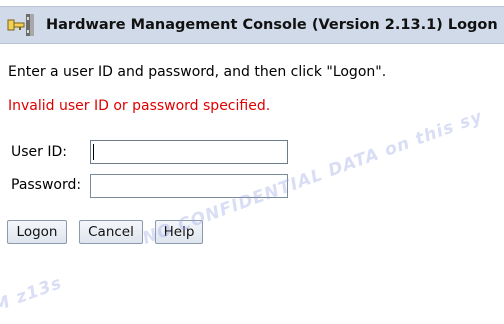  What do you see at coordinates (179, 232) in the screenshot?
I see `help-button: Help` at bounding box center [179, 232].